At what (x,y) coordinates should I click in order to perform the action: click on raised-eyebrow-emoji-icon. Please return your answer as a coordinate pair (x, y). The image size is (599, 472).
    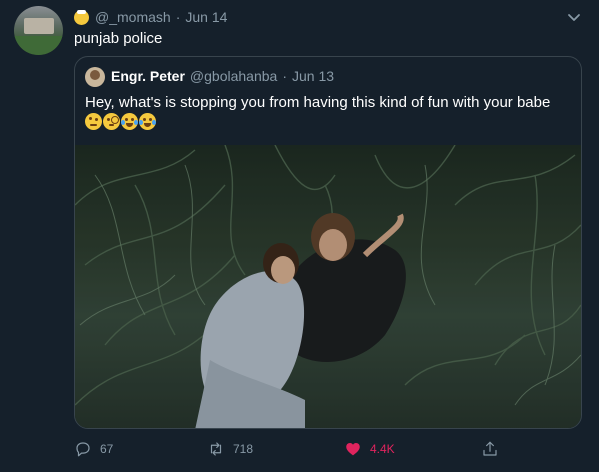
    Looking at the image, I should click on (93, 121).